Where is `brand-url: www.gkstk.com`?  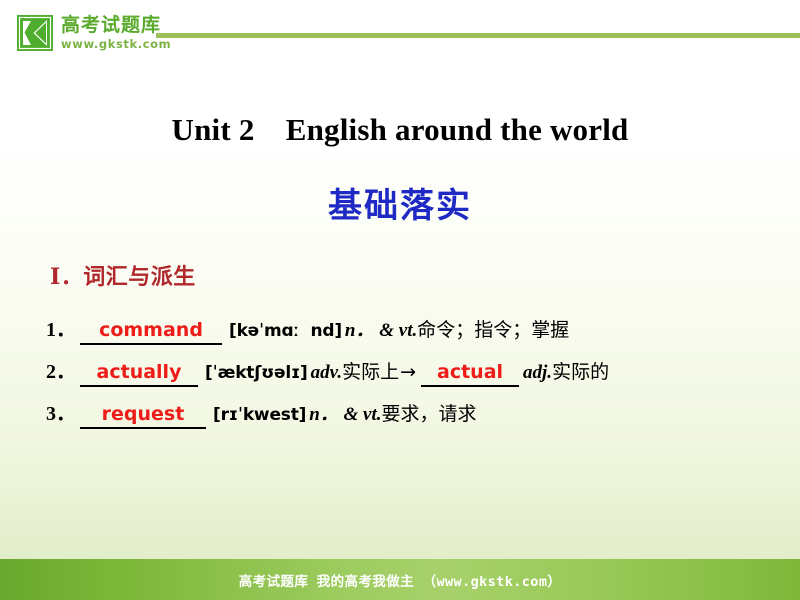
brand-url: www.gkstk.com is located at coordinates (116, 44).